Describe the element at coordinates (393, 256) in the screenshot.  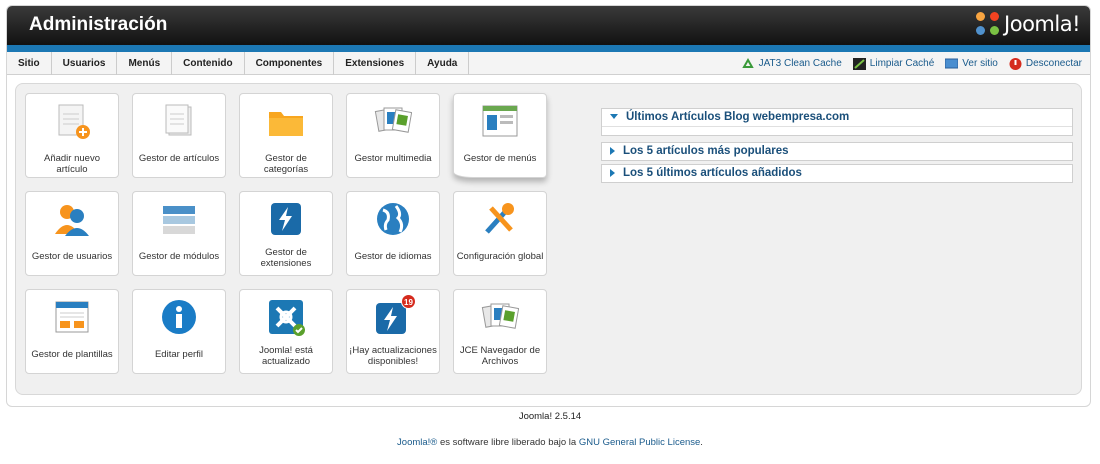
I see `quick-icon-label: Gestor de idiomas` at that location.